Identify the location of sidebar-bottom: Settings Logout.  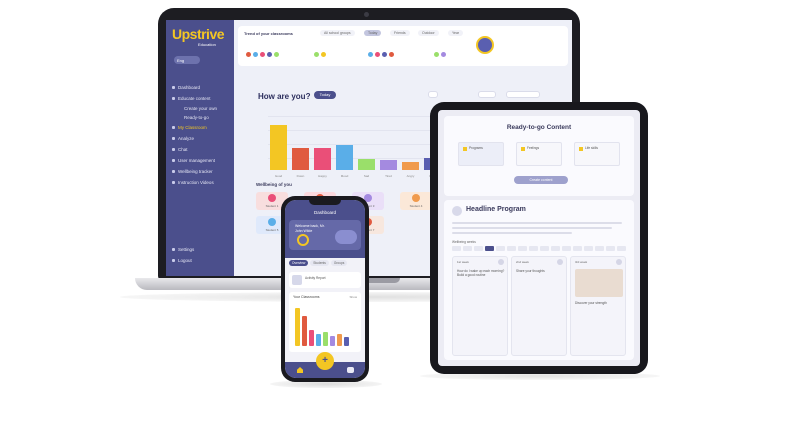
(202, 255).